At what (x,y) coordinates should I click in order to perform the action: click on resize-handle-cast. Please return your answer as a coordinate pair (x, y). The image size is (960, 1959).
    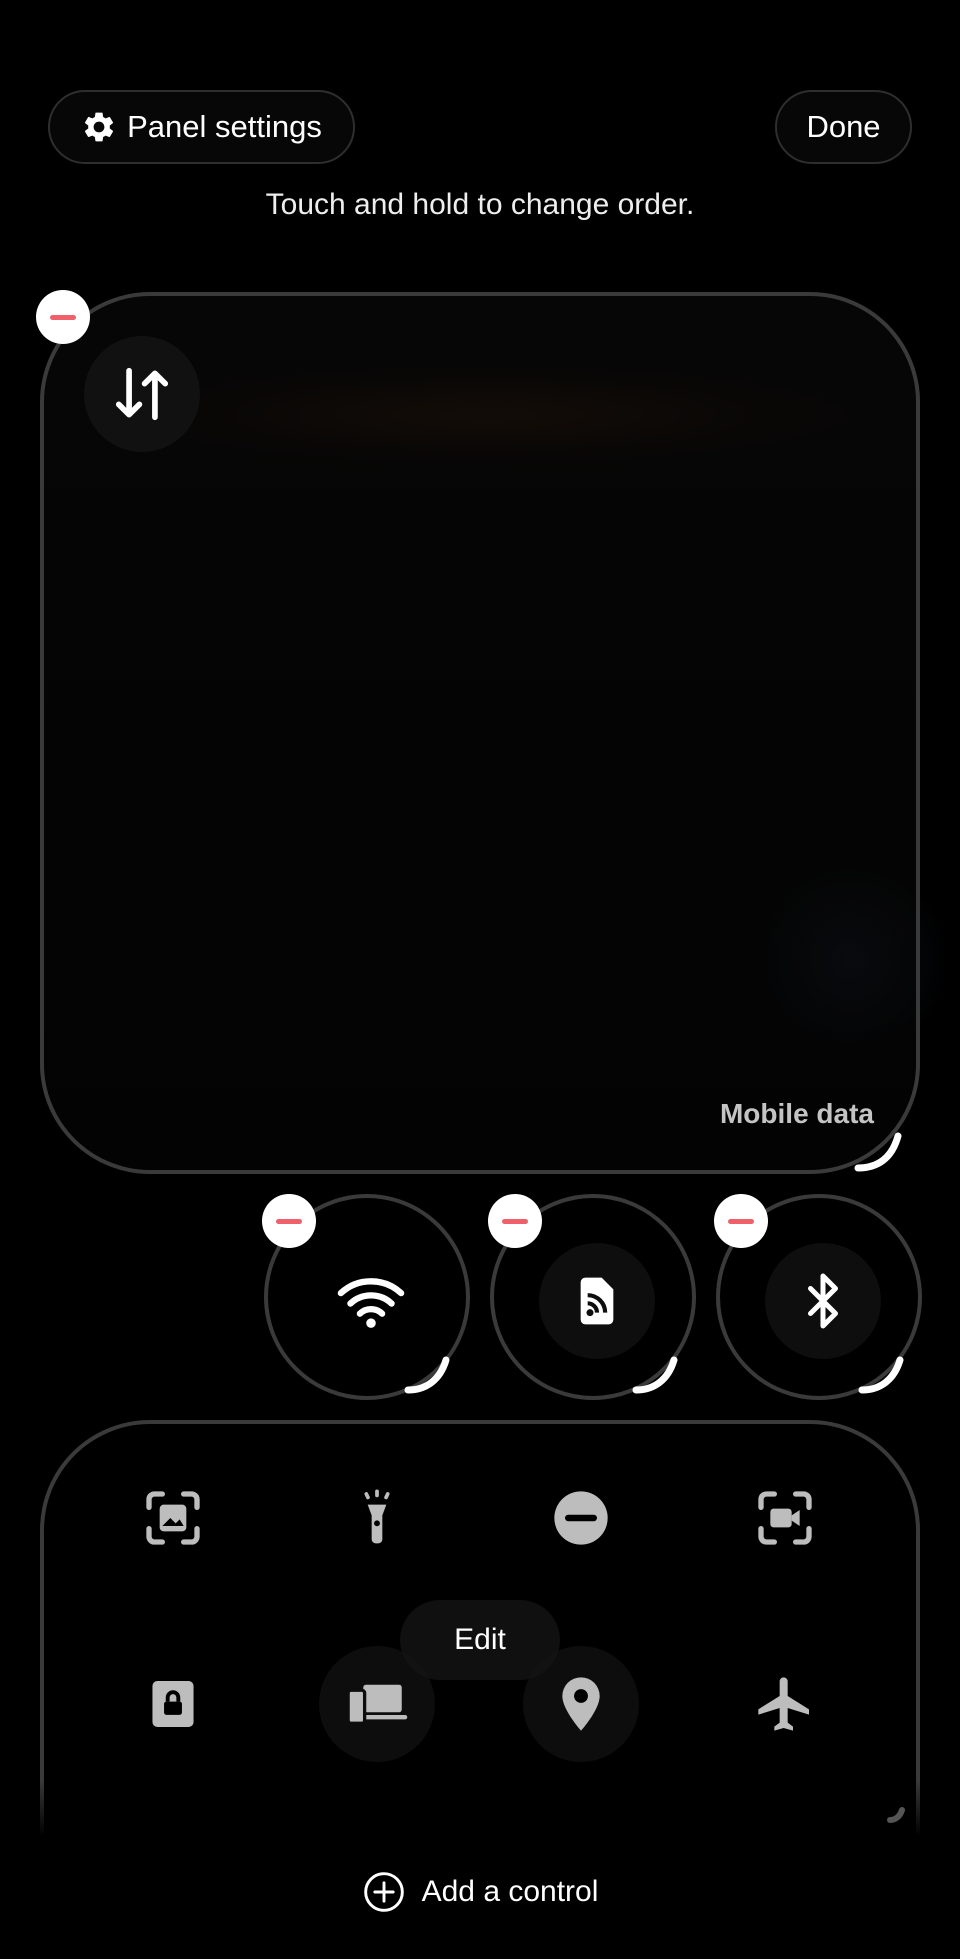
    Looking at the image, I should click on (656, 1374).